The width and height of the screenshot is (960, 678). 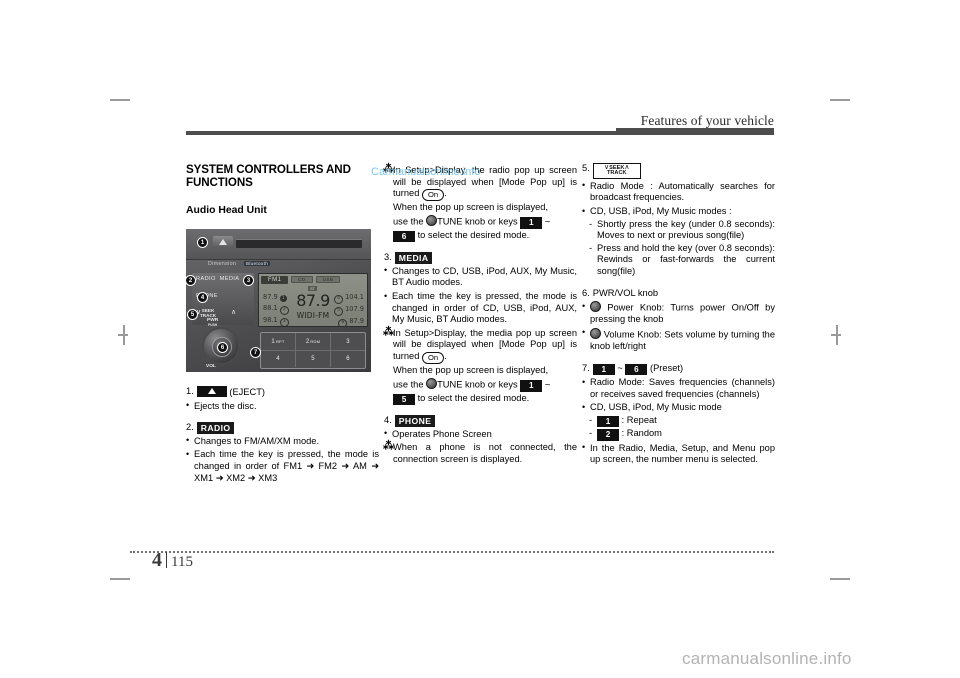 What do you see at coordinates (192, 314) in the screenshot?
I see `callout-5: 5` at bounding box center [192, 314].